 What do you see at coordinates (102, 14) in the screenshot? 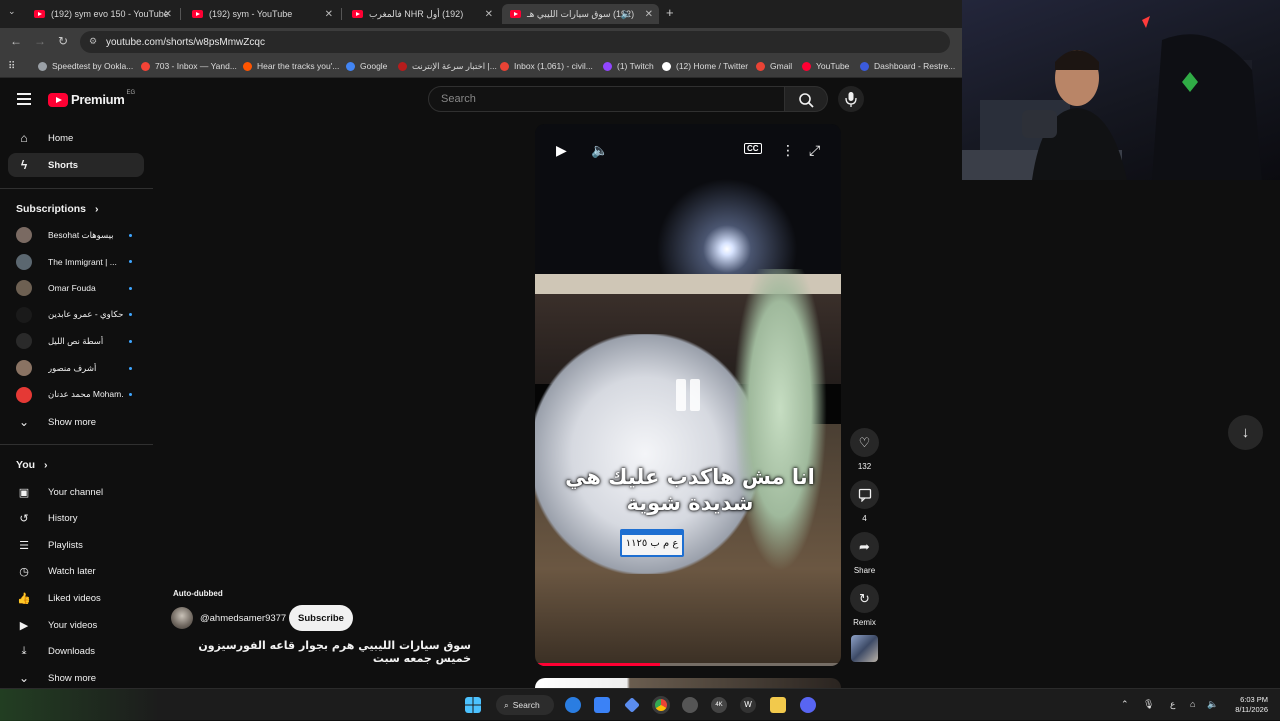
I see `browser-tab-1: (192) sym evo 150 - YouTube ✕` at bounding box center [102, 14].